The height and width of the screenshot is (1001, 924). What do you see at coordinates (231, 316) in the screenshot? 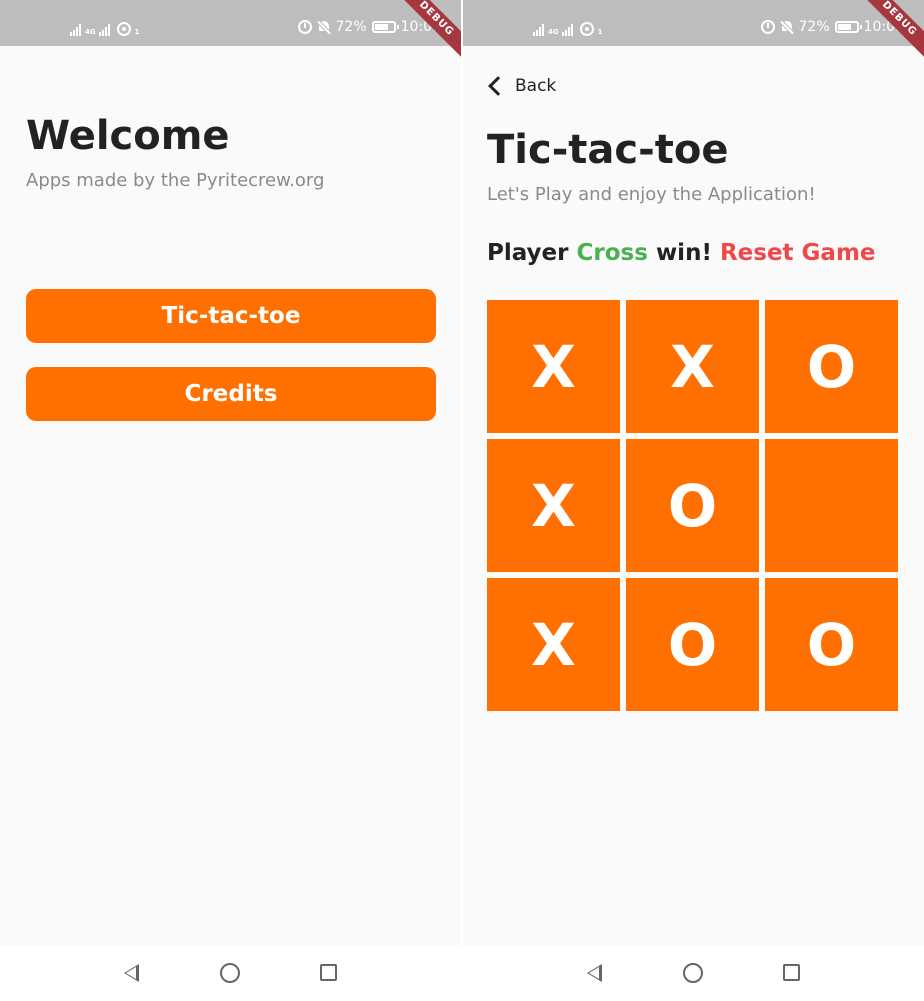
I see `tic-tac-toe-button: Tic-tac-toe` at bounding box center [231, 316].